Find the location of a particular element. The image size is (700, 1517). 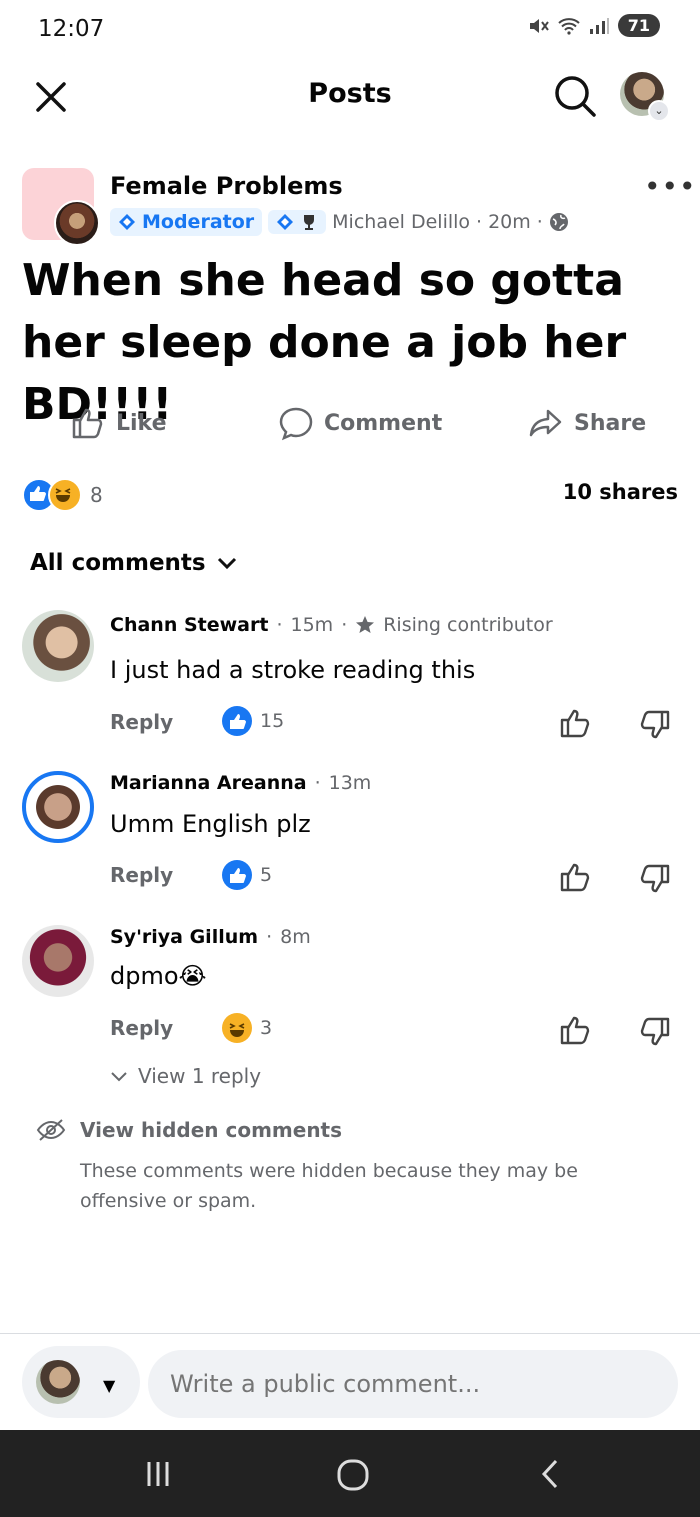

comment-header: Sy'riya Gillum · 8m is located at coordinates (210, 937).